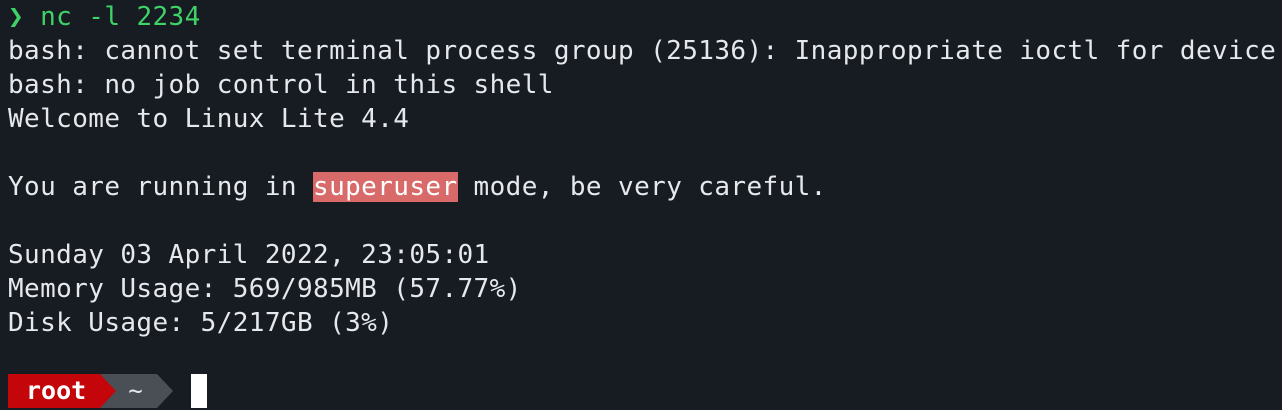 This screenshot has height=410, width=1282. I want to click on output-line-disk: Disk Usage: 5/217GB (3%), so click(201, 323).